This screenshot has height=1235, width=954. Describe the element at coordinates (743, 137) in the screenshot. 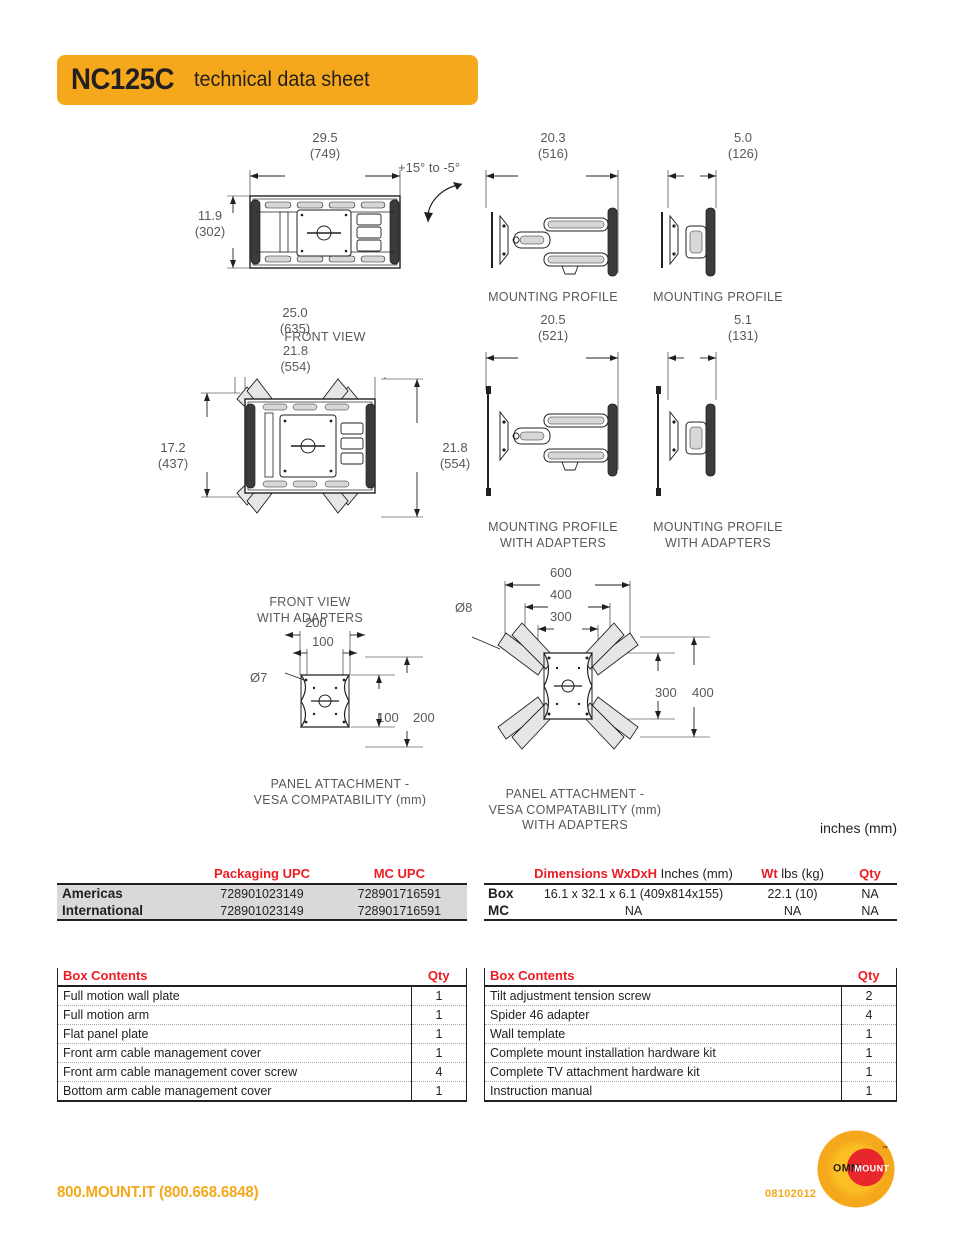

I see `profile-retracted-depth-inches: 5.0` at that location.